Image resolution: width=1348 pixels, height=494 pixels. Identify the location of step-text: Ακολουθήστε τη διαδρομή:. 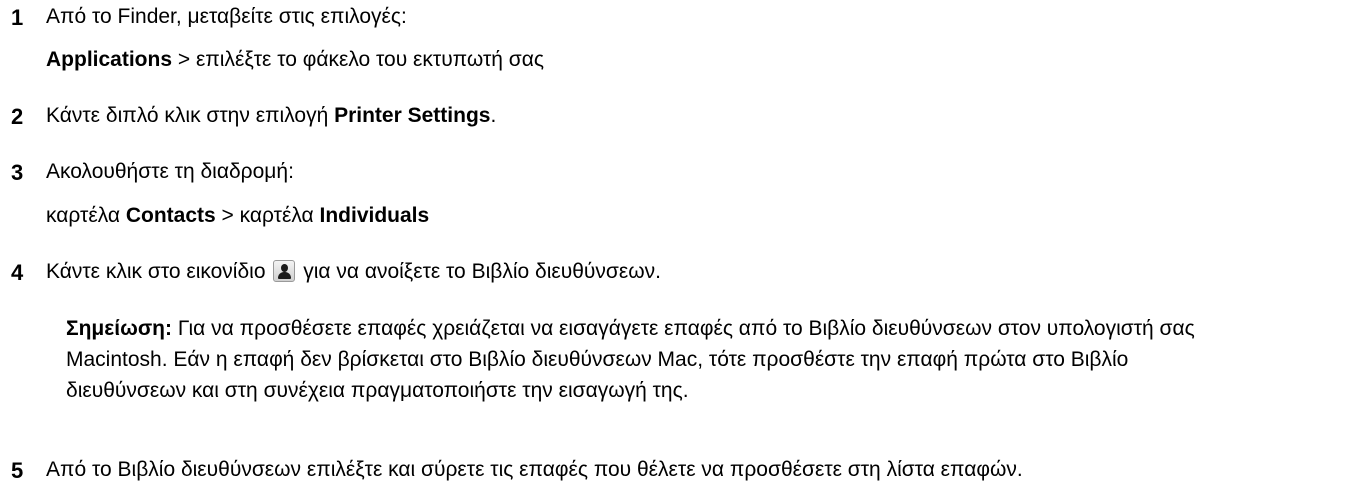
(170, 171).